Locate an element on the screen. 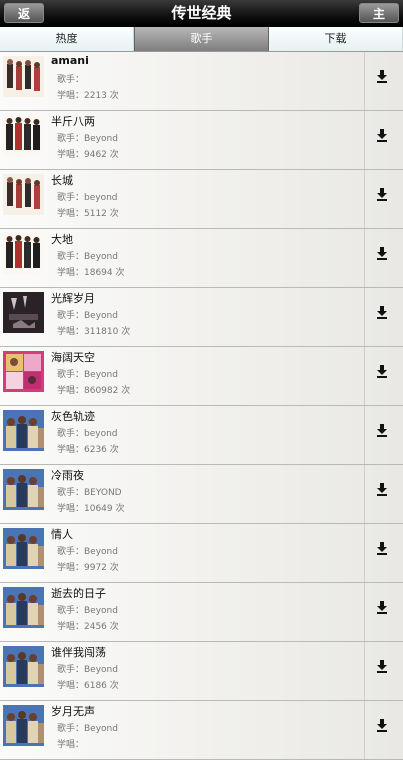 Image resolution: width=403 pixels, height=760 pixels. back-button: 返回 is located at coordinates (24, 22).